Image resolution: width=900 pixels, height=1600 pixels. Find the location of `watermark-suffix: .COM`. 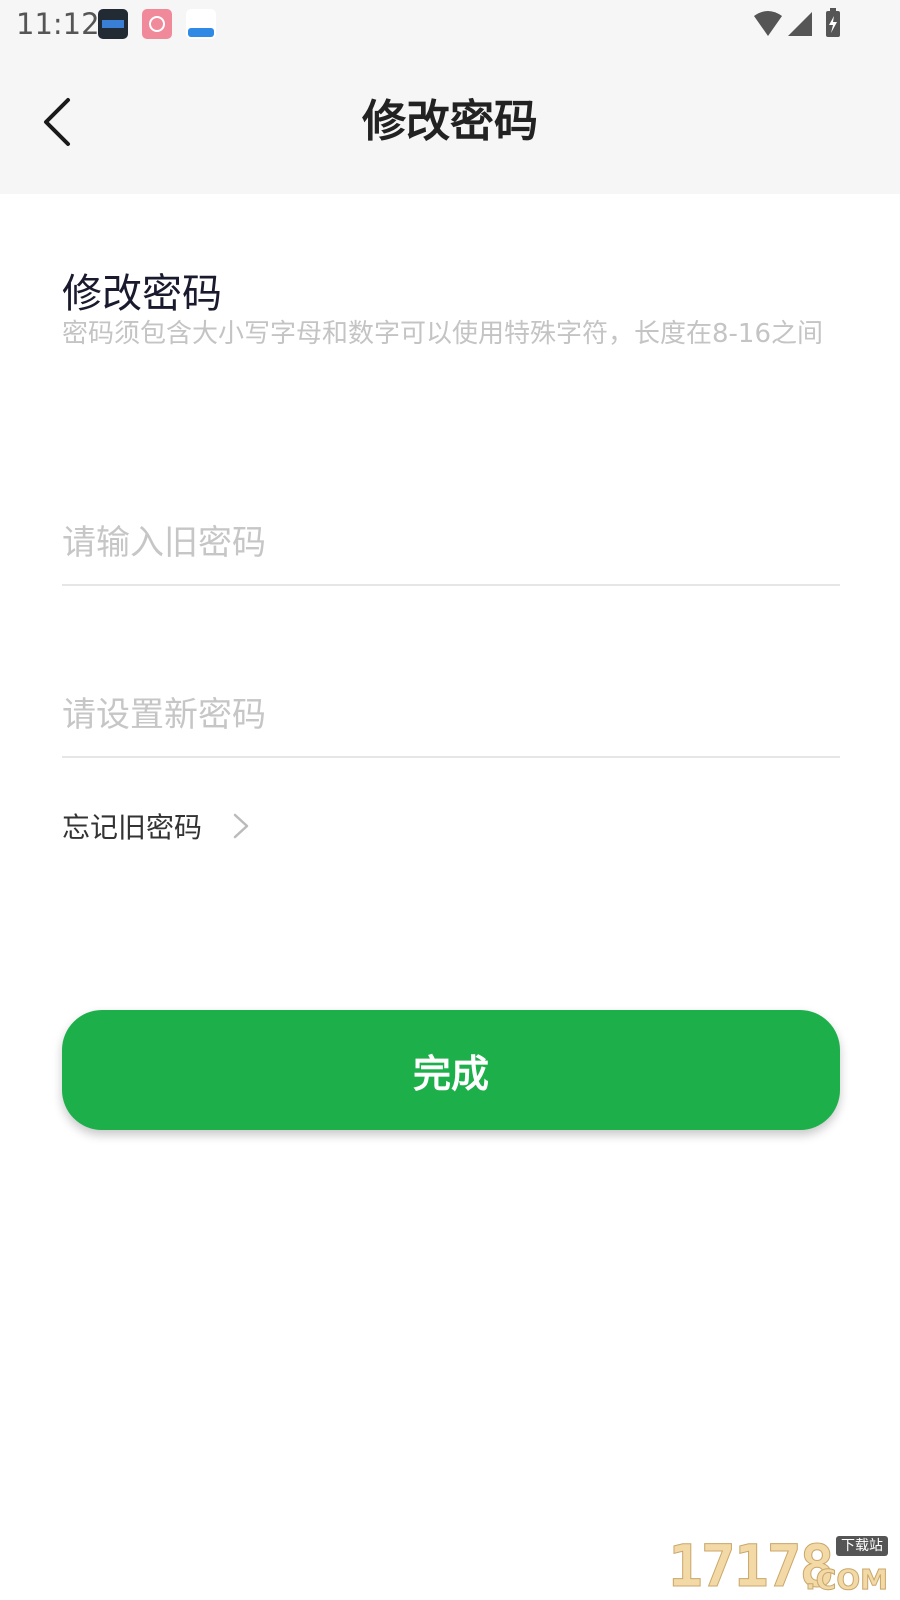

watermark-suffix: .COM is located at coordinates (847, 1579).